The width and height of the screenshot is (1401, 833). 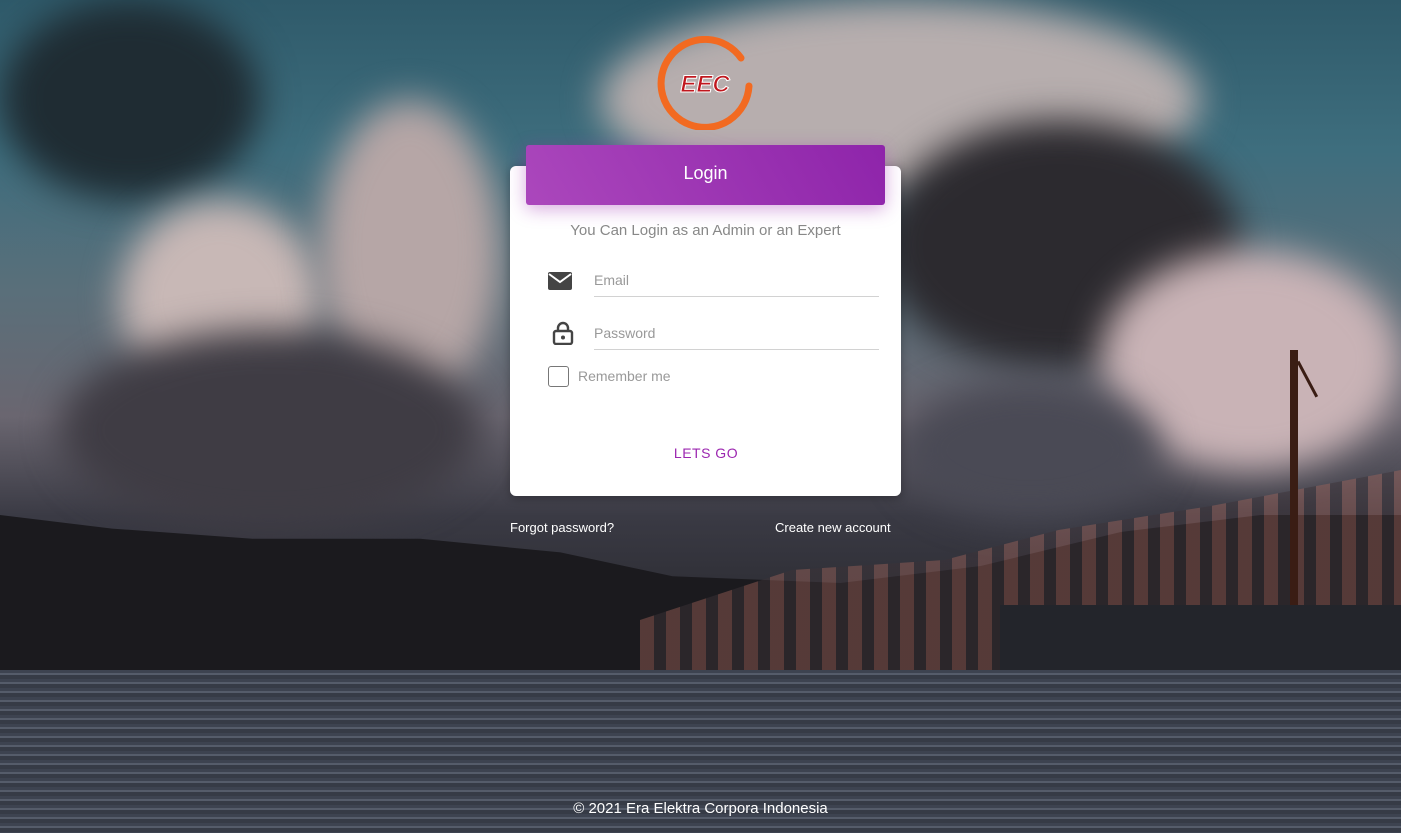 What do you see at coordinates (563, 282) in the screenshot?
I see `envelope-icon` at bounding box center [563, 282].